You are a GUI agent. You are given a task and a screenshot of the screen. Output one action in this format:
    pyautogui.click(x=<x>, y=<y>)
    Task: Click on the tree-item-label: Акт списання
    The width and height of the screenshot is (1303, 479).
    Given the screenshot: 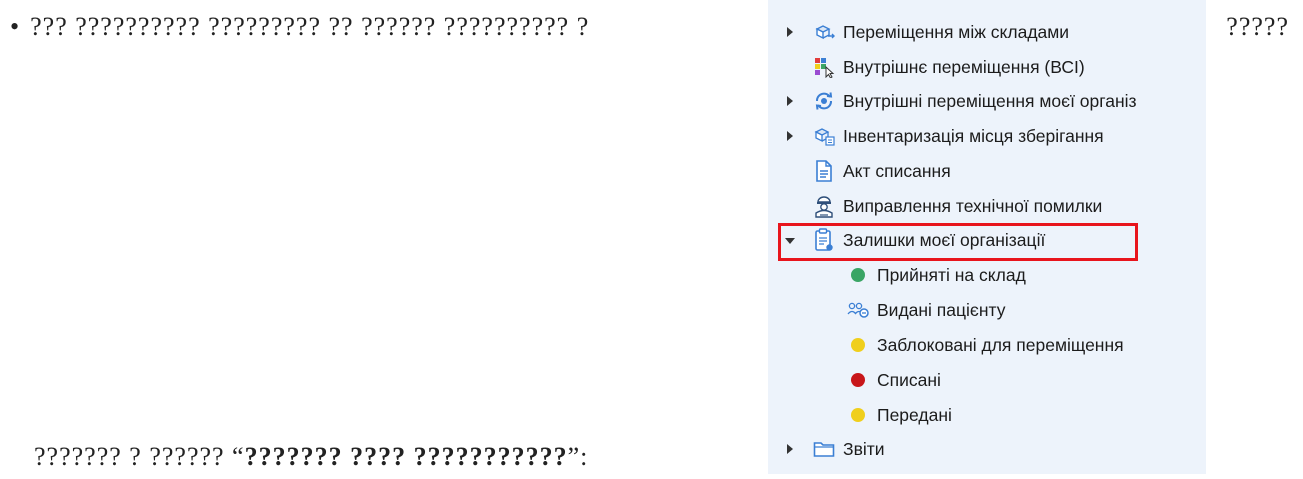 What is the action you would take?
    pyautogui.click(x=897, y=171)
    